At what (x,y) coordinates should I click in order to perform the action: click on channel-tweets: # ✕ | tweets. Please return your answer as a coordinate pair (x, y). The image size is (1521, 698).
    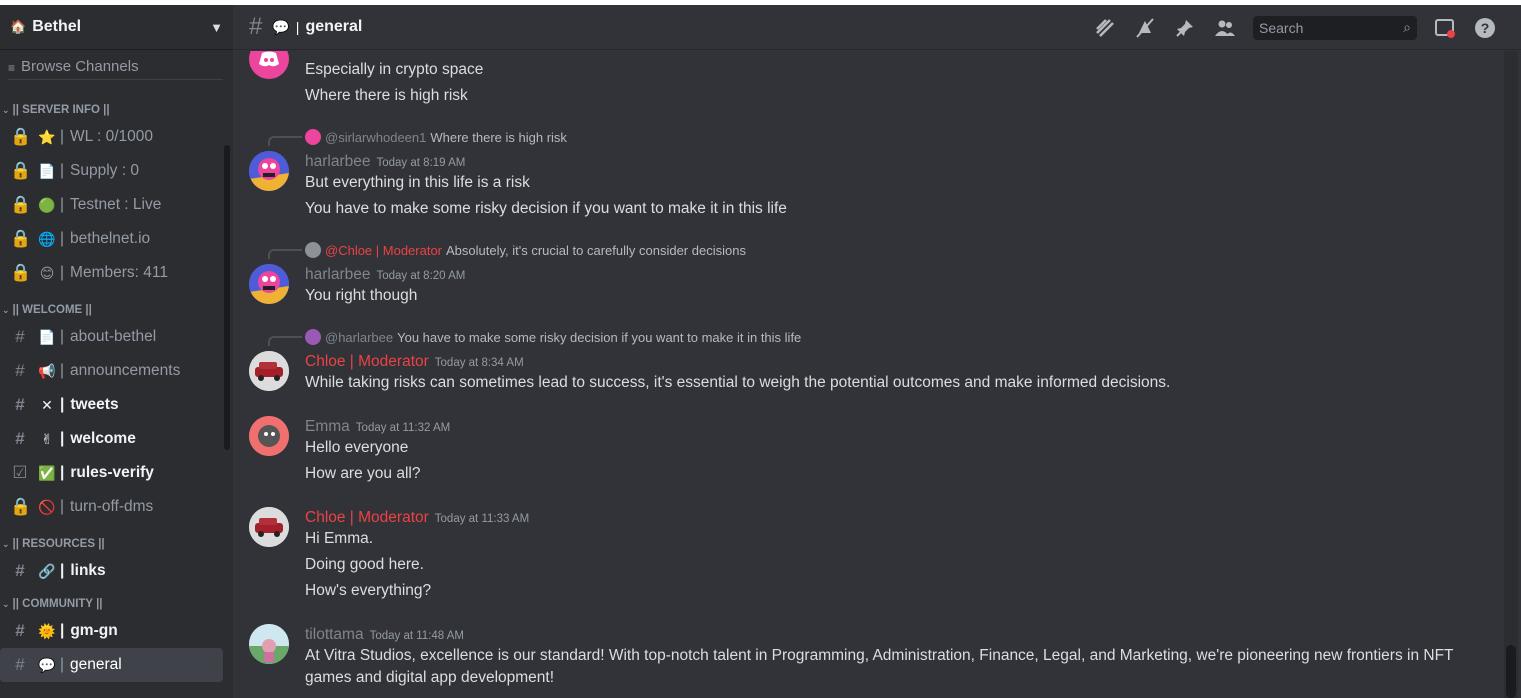
    Looking at the image, I should click on (116, 405).